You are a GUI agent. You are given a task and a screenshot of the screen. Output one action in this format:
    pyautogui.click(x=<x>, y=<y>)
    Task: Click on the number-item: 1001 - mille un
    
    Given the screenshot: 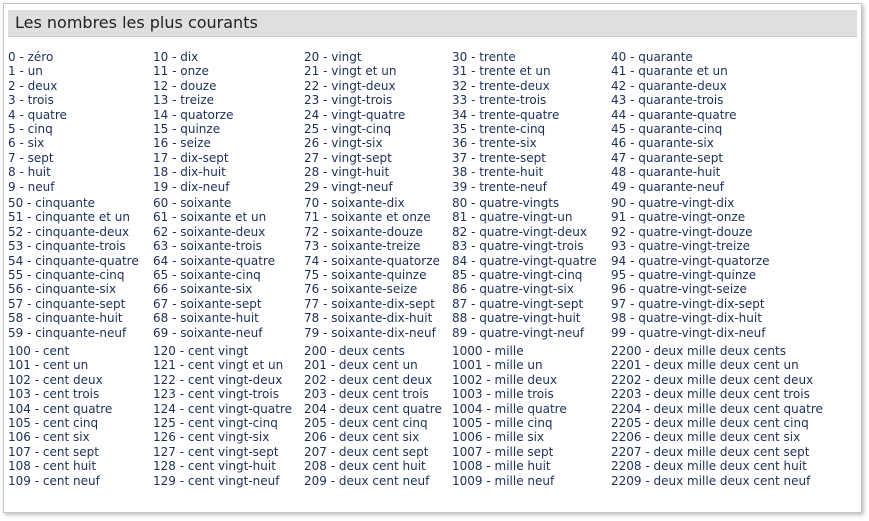 What is the action you would take?
    pyautogui.click(x=497, y=365)
    